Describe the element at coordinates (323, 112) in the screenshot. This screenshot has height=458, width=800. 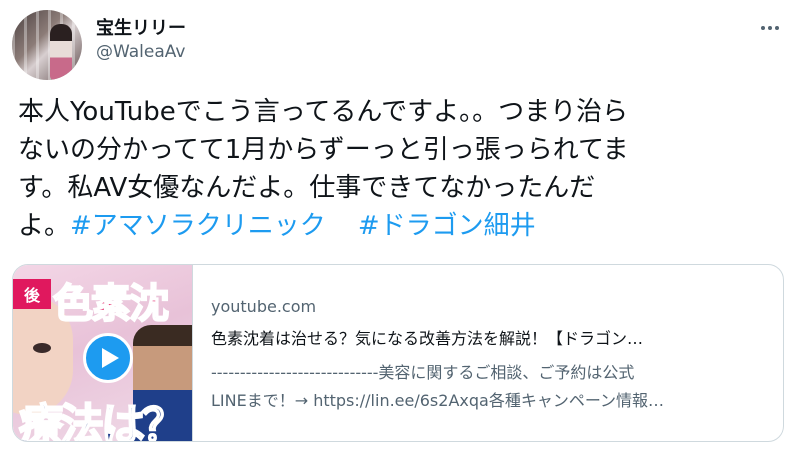
I see `tweet-line-1: 本人YouTubeでこう言ってるんですよ。。つまり治ら` at that location.